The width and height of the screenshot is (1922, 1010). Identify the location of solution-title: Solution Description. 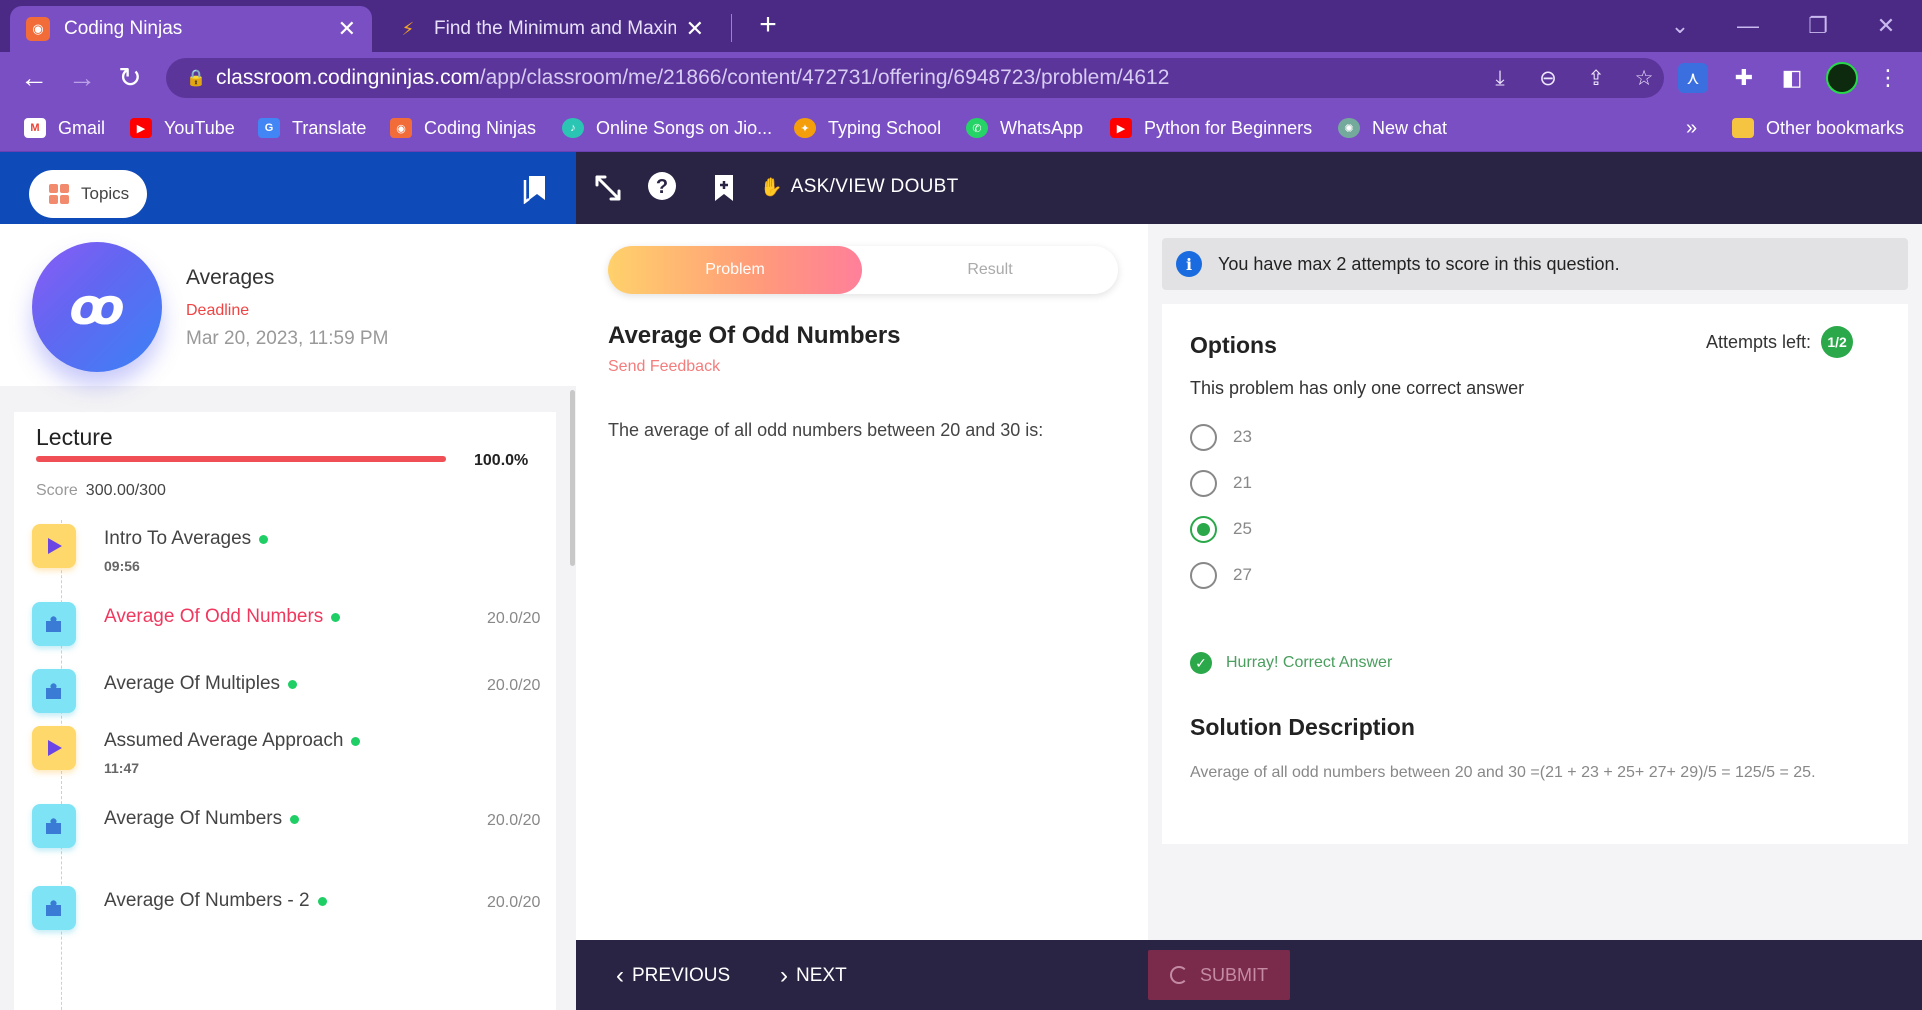
(1302, 727).